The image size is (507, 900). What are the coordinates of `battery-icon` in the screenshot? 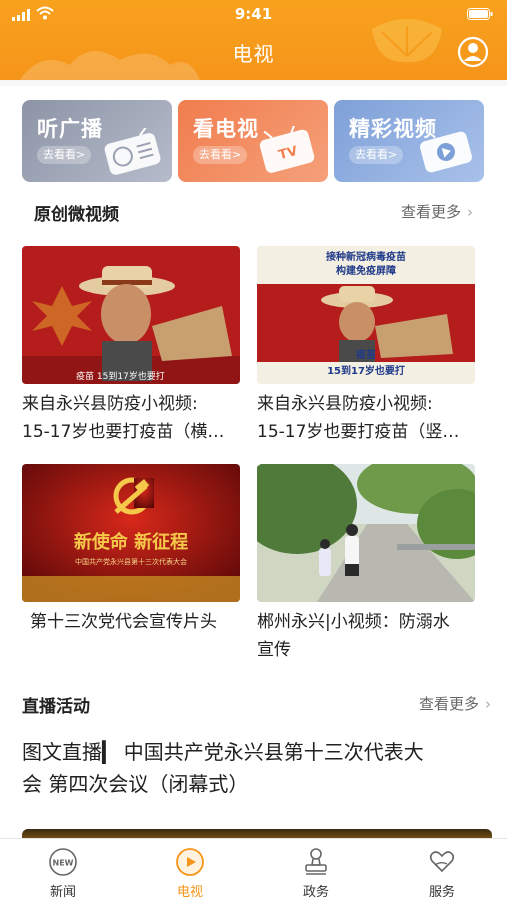 It's located at (480, 14).